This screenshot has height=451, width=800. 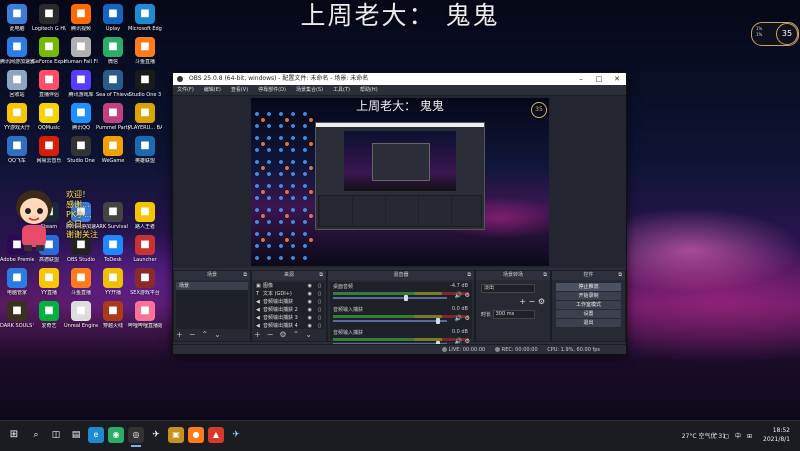 I want to click on desktop-icon: ■ DARK SOULS™ III, so click(x=17, y=315).